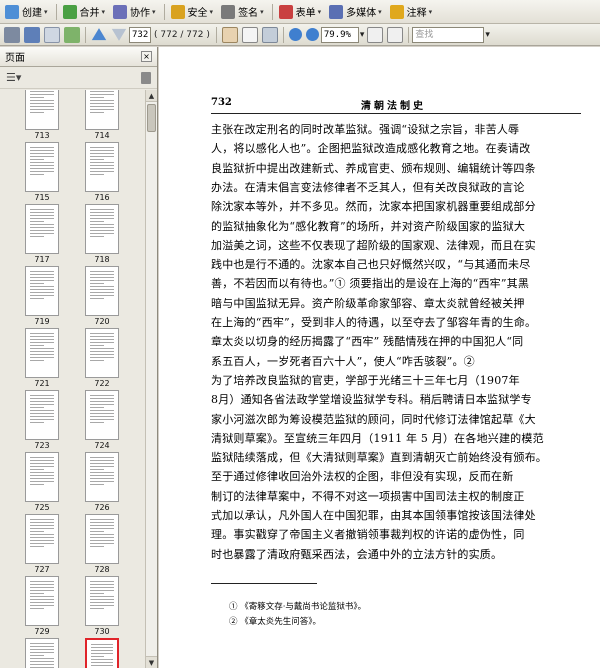 The height and width of the screenshot is (668, 600). I want to click on sign-pen-icon, so click(228, 11).